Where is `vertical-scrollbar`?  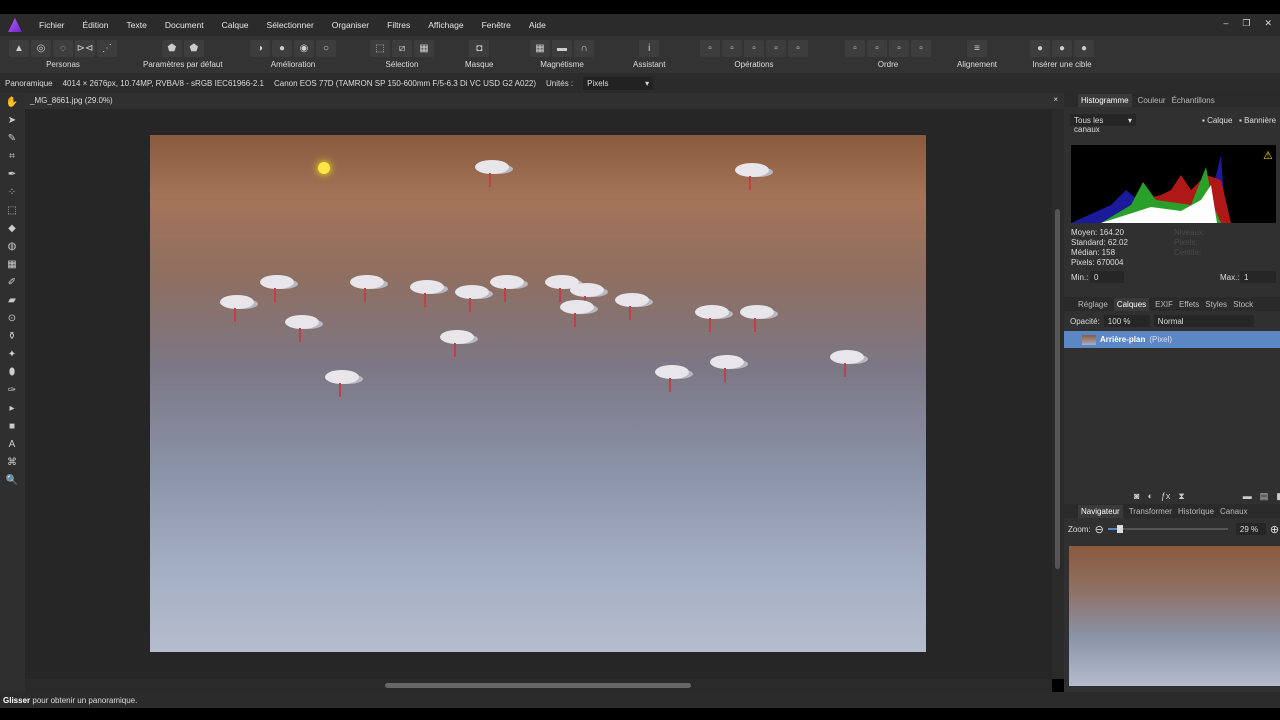
vertical-scrollbar is located at coordinates (1058, 394).